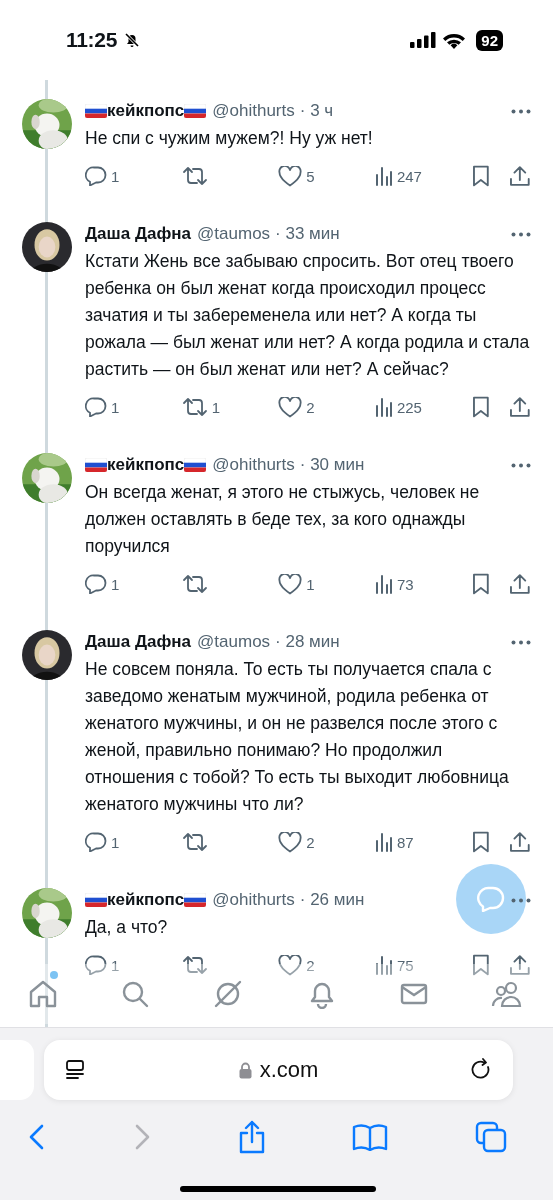  What do you see at coordinates (215, 407) in the screenshot?
I see `repost-count: 1` at bounding box center [215, 407].